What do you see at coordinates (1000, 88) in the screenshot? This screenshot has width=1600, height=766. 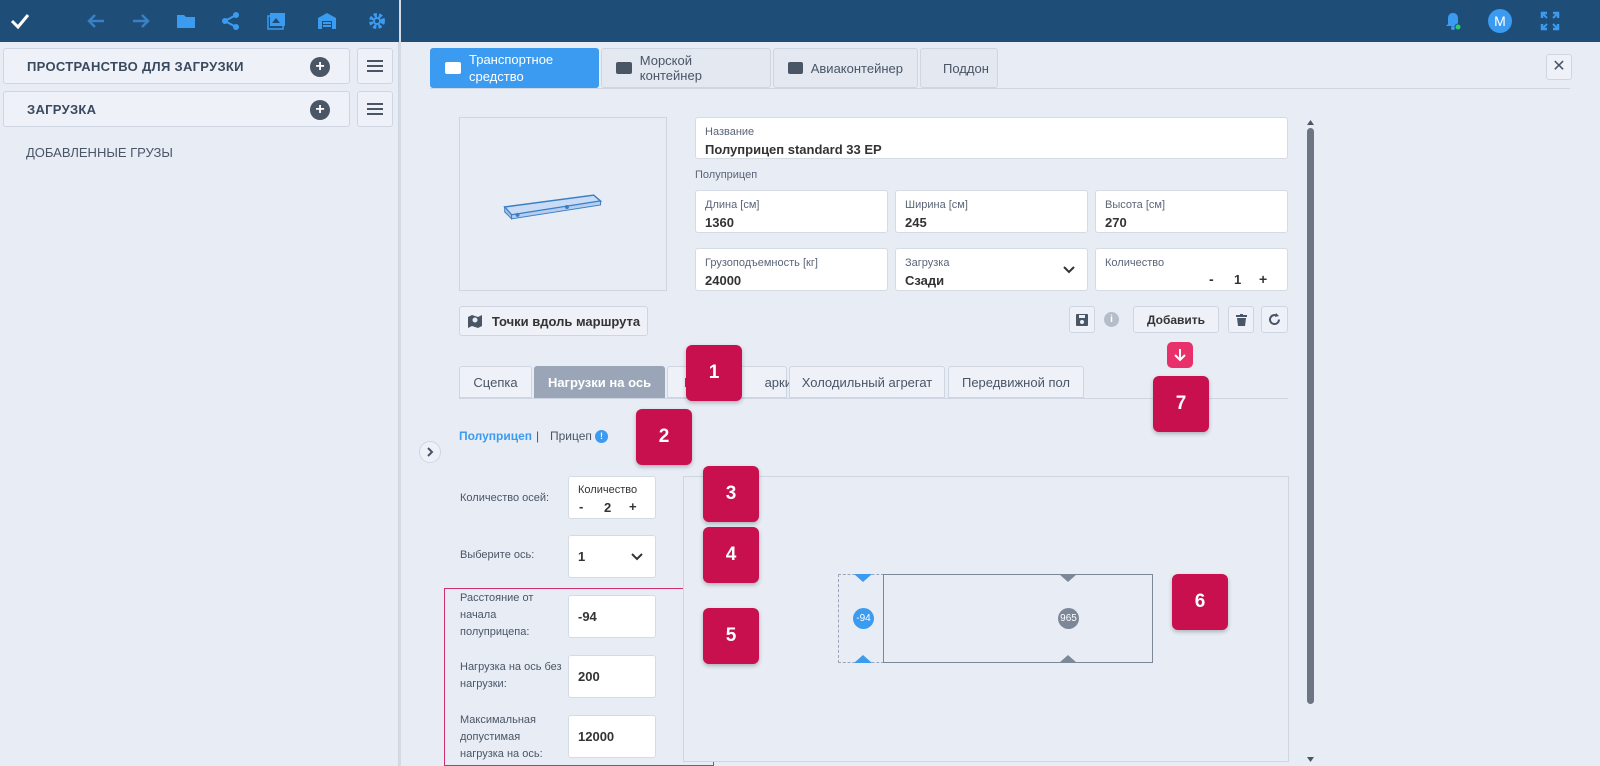 I see `tabs-divider` at bounding box center [1000, 88].